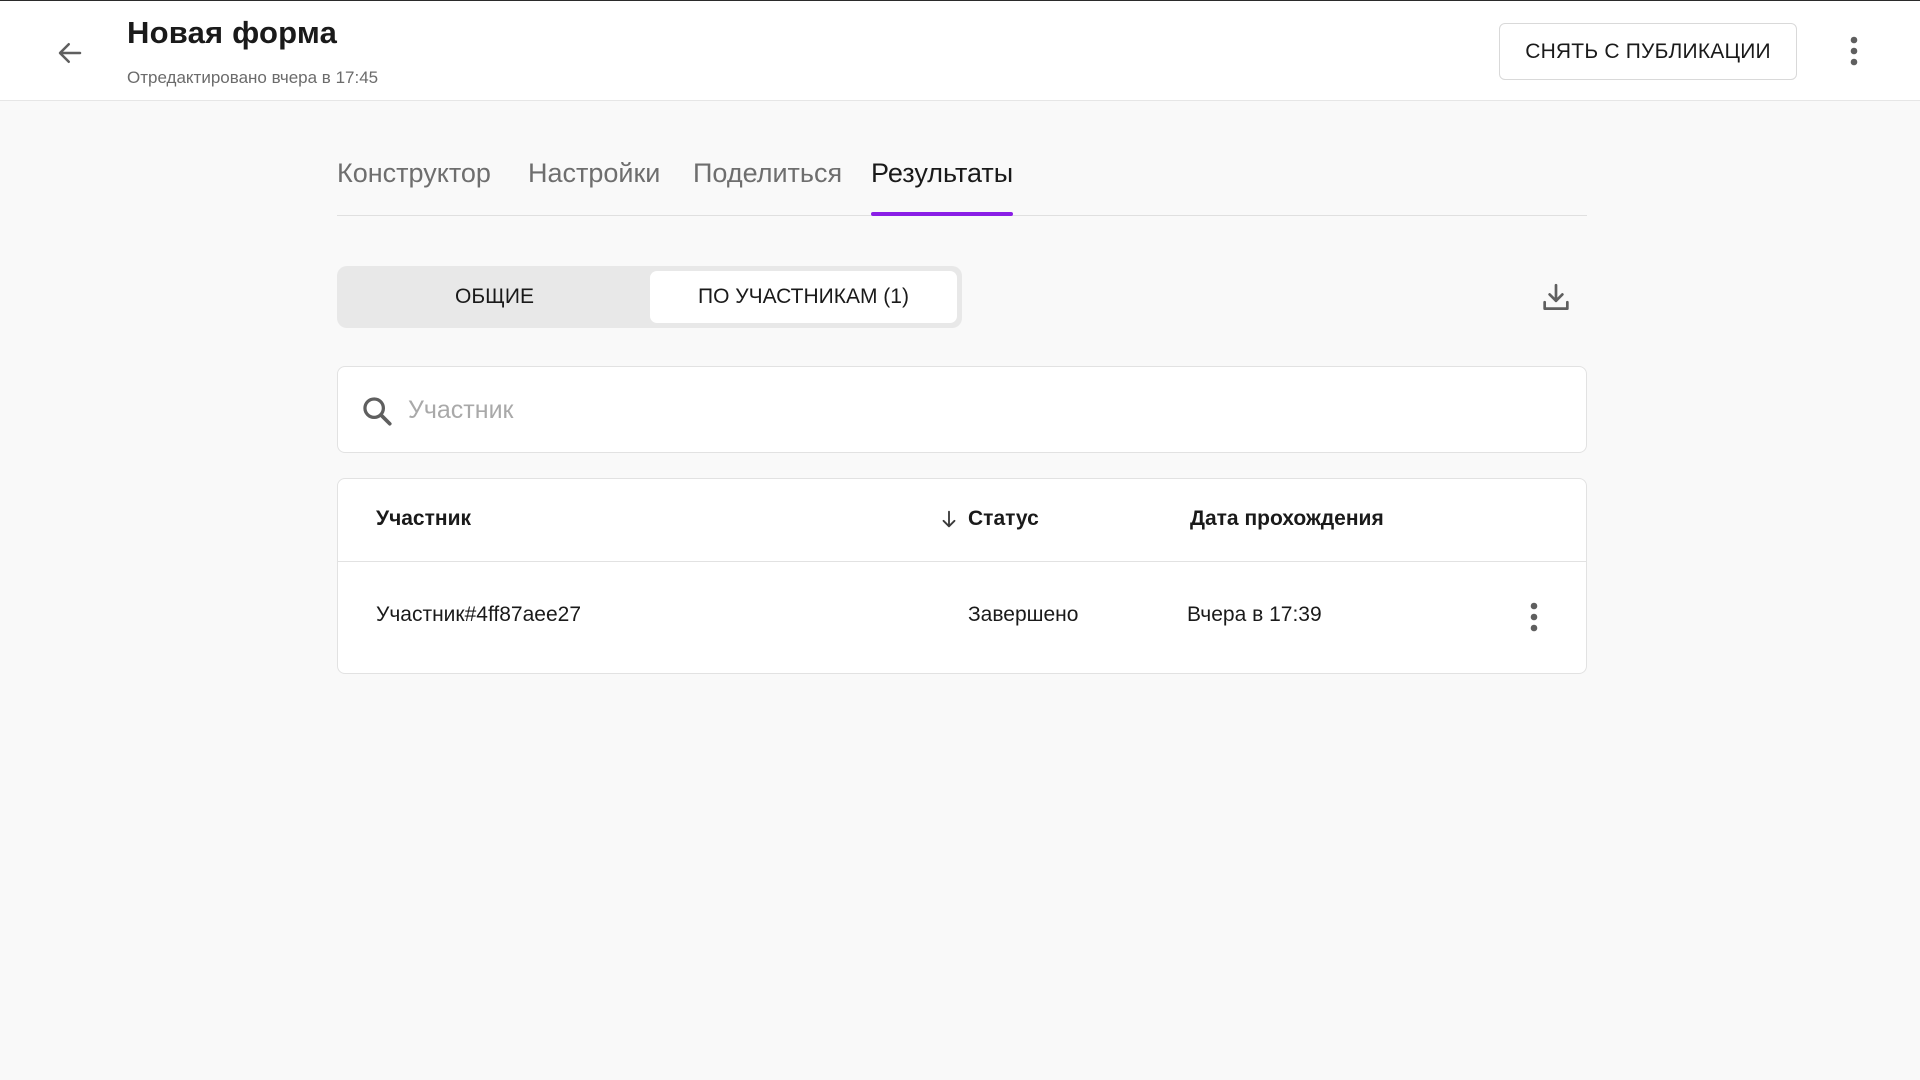 The image size is (1920, 1080). I want to click on column-header-date: Дата прохождения, so click(1287, 519).